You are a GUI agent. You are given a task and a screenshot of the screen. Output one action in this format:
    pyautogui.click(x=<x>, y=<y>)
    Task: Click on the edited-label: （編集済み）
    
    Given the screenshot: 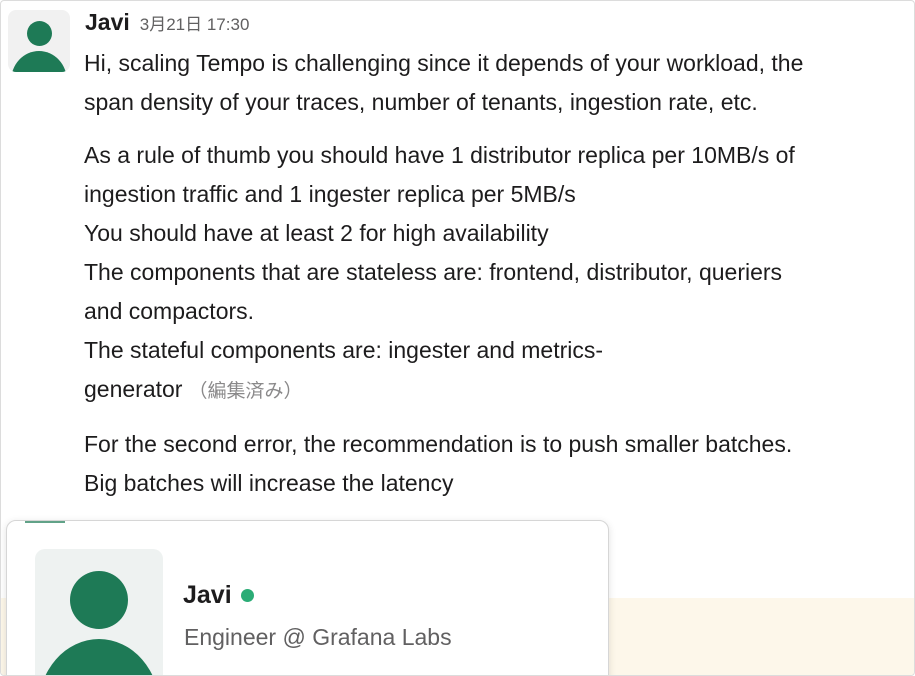 What is the action you would take?
    pyautogui.click(x=245, y=391)
    